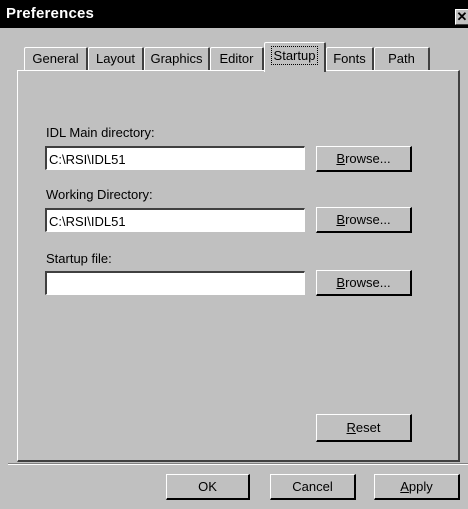 The width and height of the screenshot is (468, 509). I want to click on tab-general: General, so click(56, 58).